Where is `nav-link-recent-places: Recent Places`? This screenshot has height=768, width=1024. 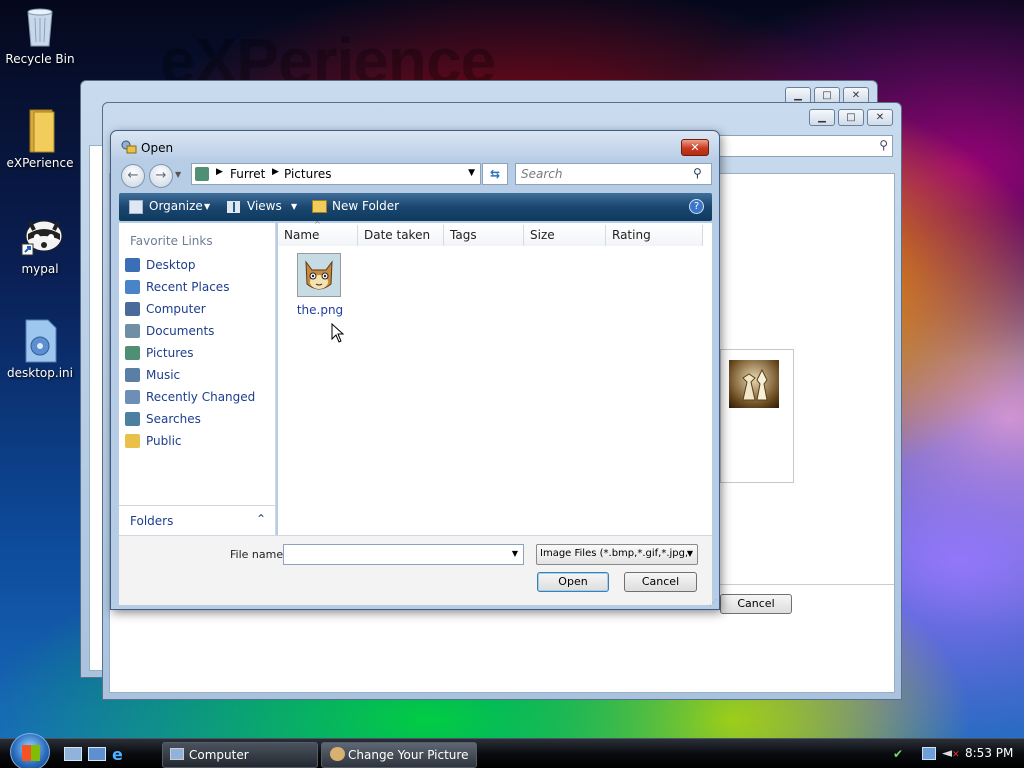 nav-link-recent-places: Recent Places is located at coordinates (177, 287).